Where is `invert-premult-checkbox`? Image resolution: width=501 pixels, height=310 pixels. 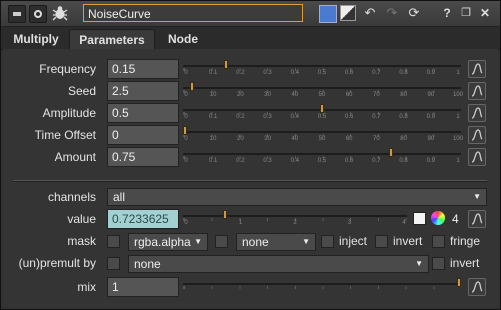 invert-premult-checkbox is located at coordinates (438, 263).